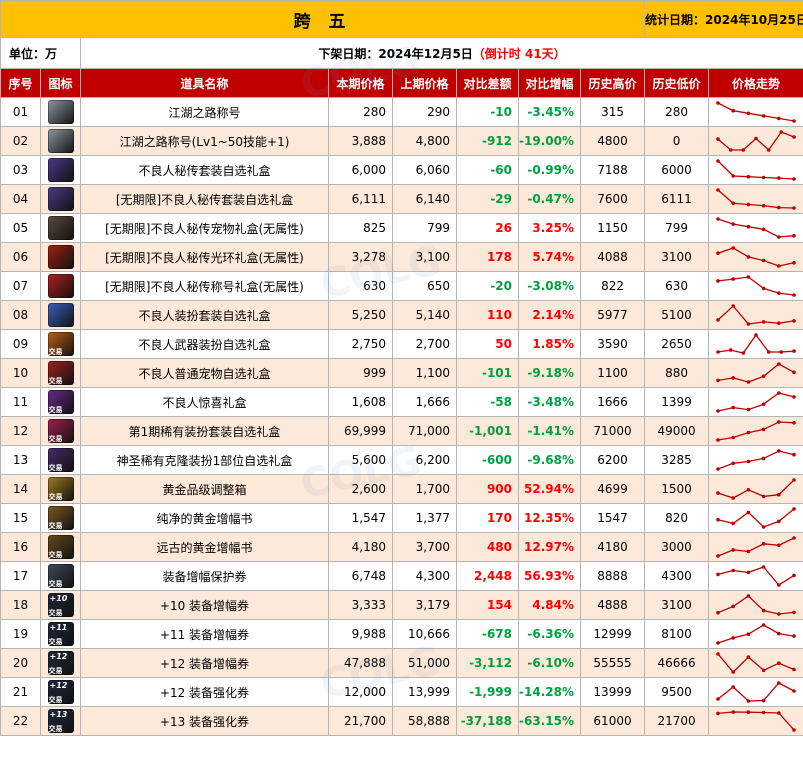 This screenshot has height=764, width=803. I want to click on previous-price: 3,100, so click(424, 257).